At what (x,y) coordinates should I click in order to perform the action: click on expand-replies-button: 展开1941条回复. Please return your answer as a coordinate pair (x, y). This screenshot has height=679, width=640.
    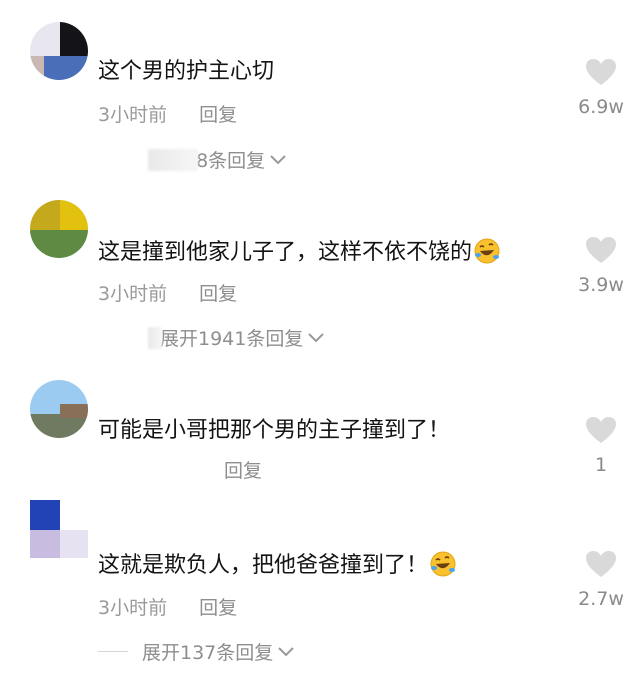
    Looking at the image, I should click on (236, 337).